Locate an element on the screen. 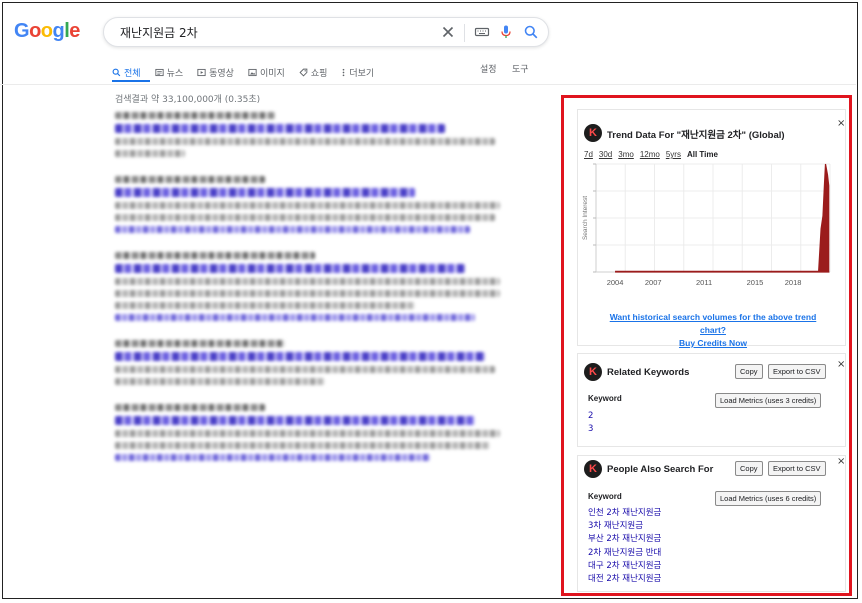 This screenshot has height=603, width=862. range-30d: 30d is located at coordinates (605, 154).